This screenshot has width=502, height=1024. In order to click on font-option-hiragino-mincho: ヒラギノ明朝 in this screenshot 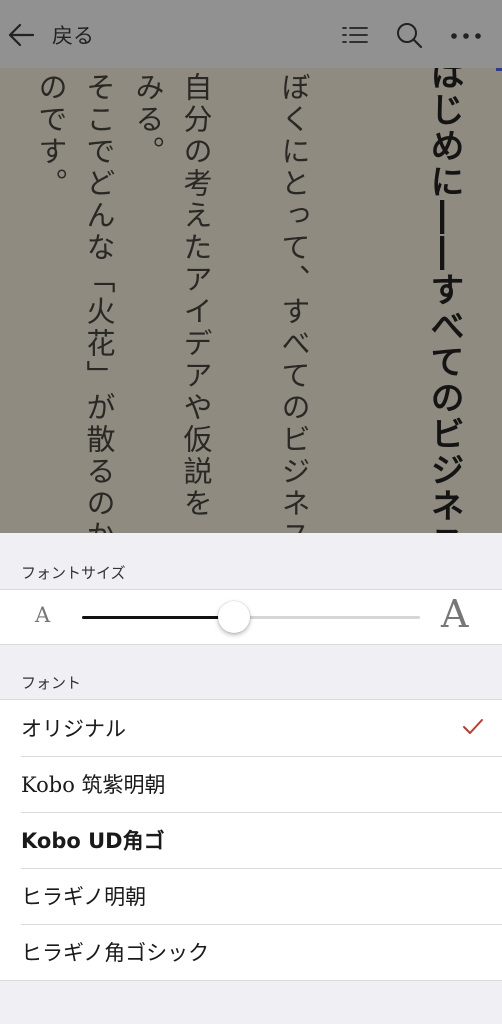, I will do `click(251, 896)`.